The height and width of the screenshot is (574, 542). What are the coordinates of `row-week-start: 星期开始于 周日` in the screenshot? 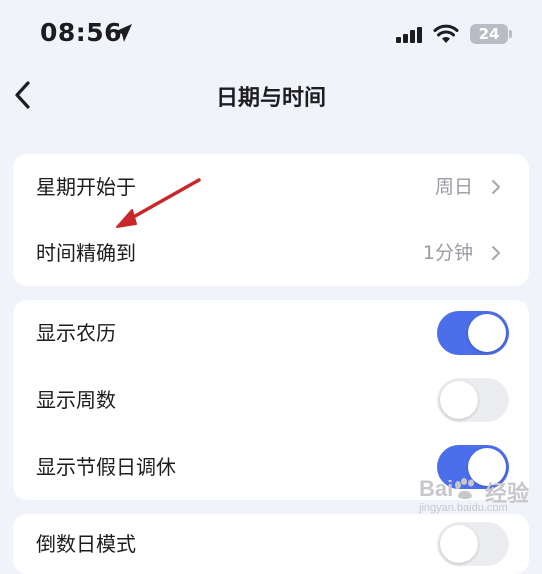 It's located at (271, 187).